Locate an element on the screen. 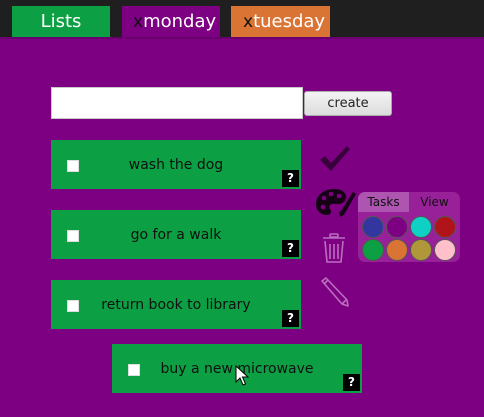  task-item: go for a walk ? is located at coordinates (176, 234).